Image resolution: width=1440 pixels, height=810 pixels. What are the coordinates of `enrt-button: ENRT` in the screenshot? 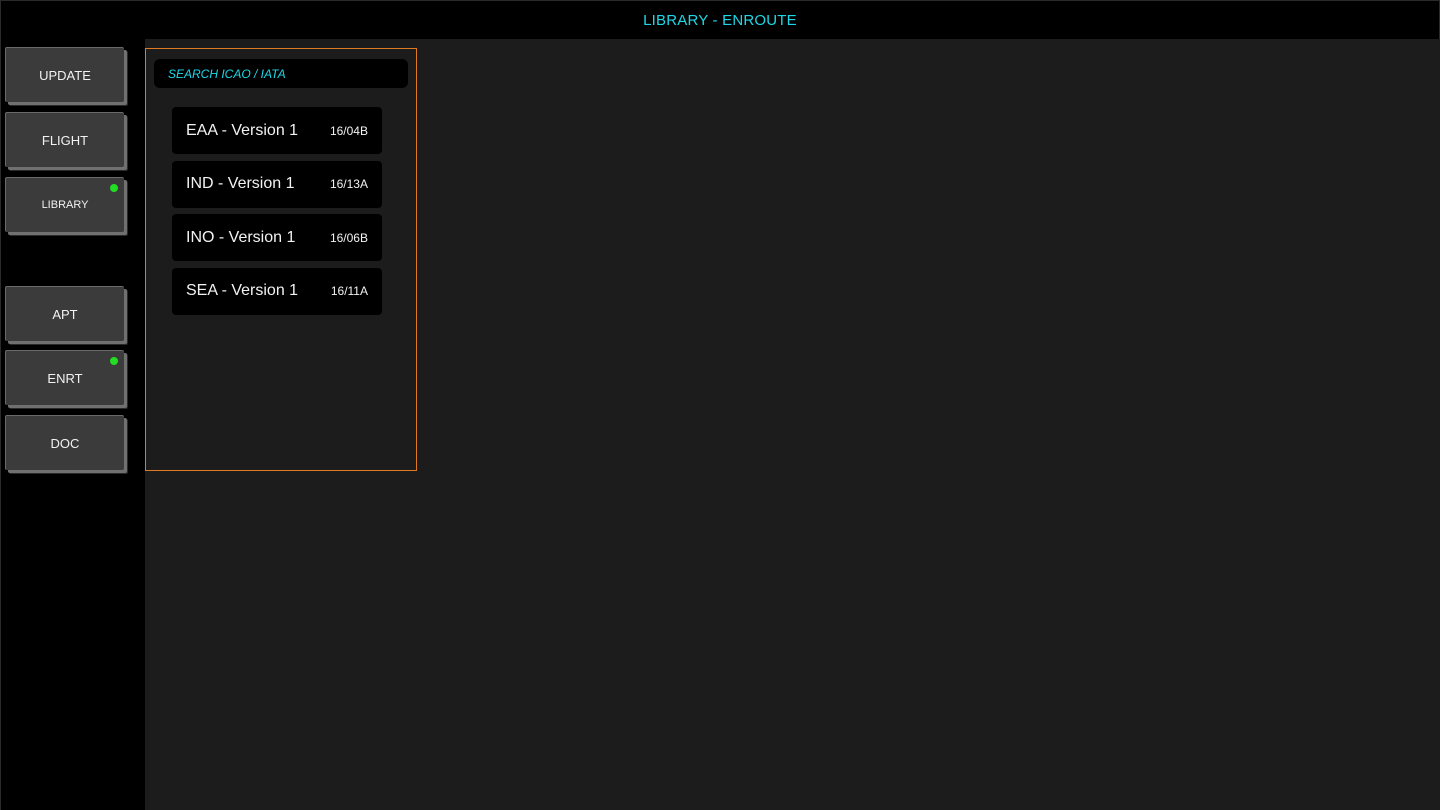 It's located at (64, 377).